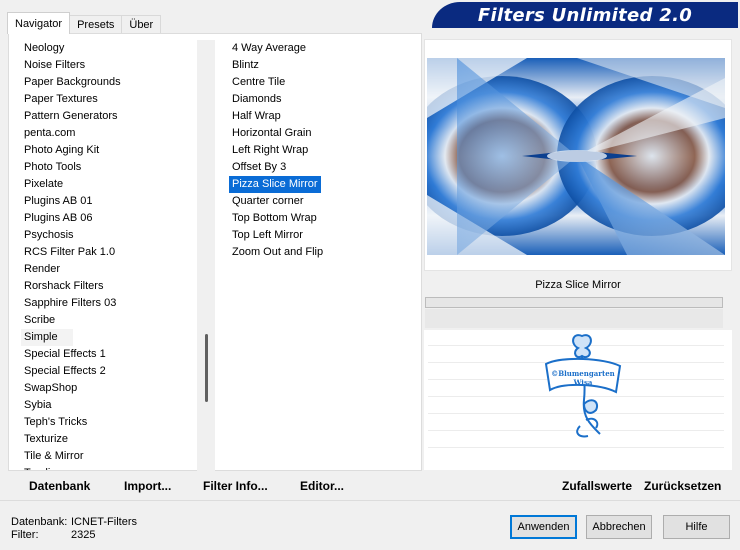 Image resolution: width=740 pixels, height=550 pixels. What do you see at coordinates (324, 218) in the screenshot?
I see `filter-item: Top Bottom Wrap` at bounding box center [324, 218].